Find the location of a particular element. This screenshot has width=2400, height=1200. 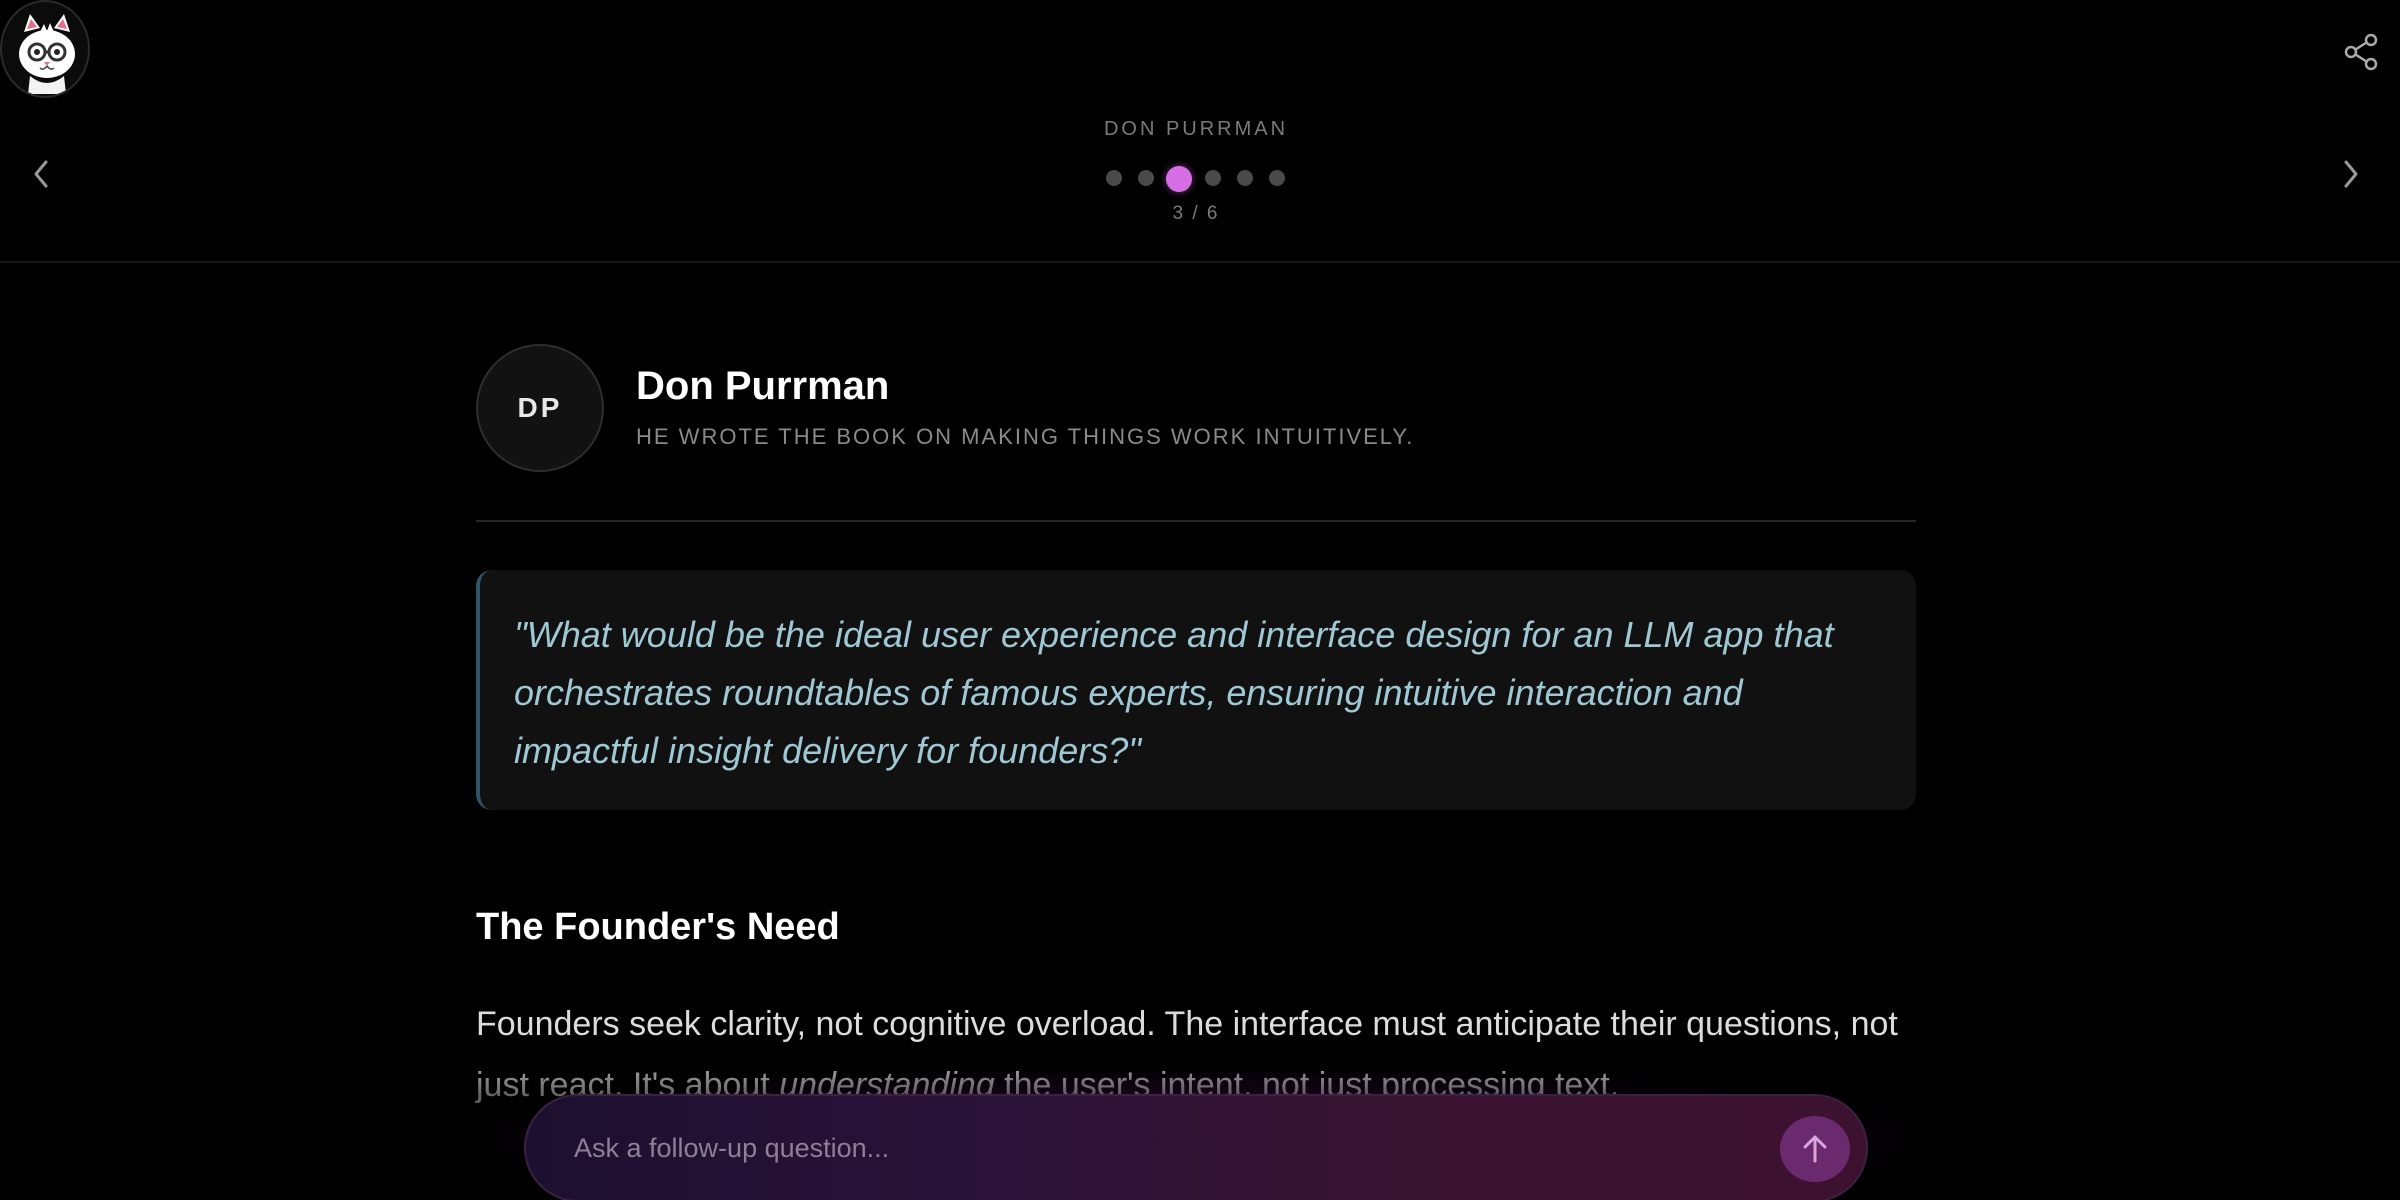

chevron-right-icon is located at coordinates (2351, 174).